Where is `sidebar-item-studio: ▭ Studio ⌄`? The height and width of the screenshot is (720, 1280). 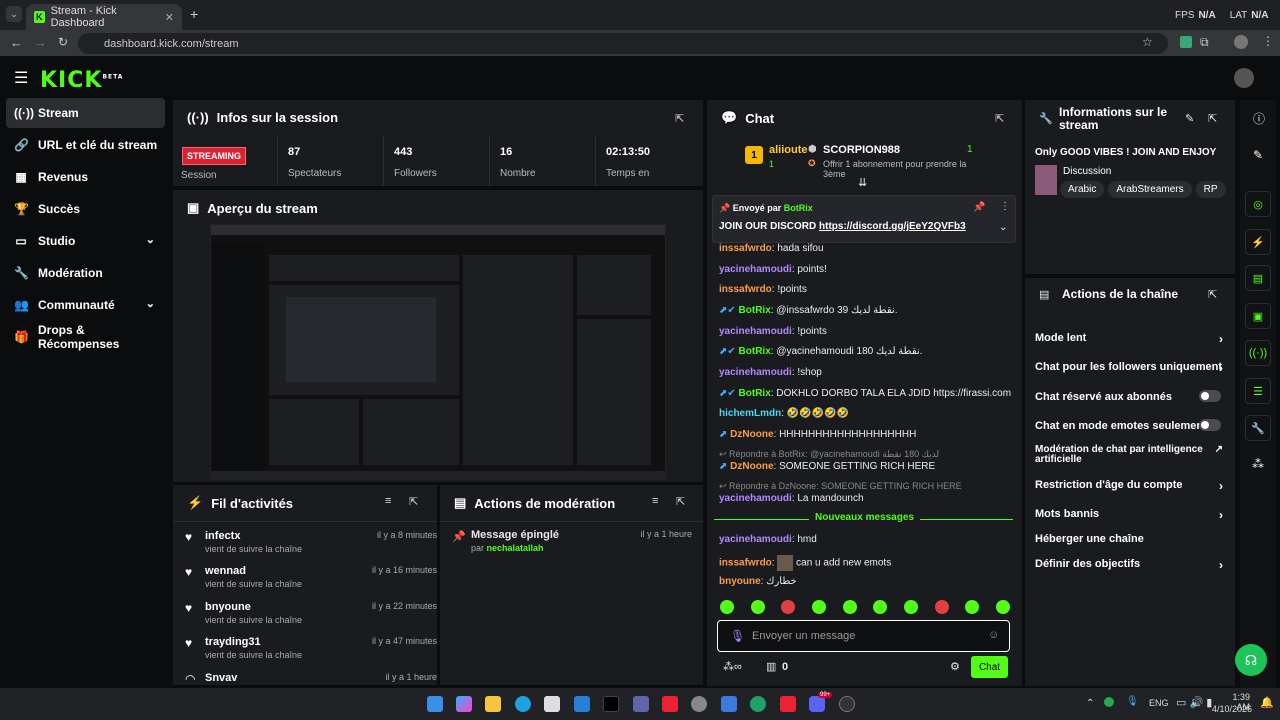 sidebar-item-studio: ▭ Studio ⌄ is located at coordinates (85, 241).